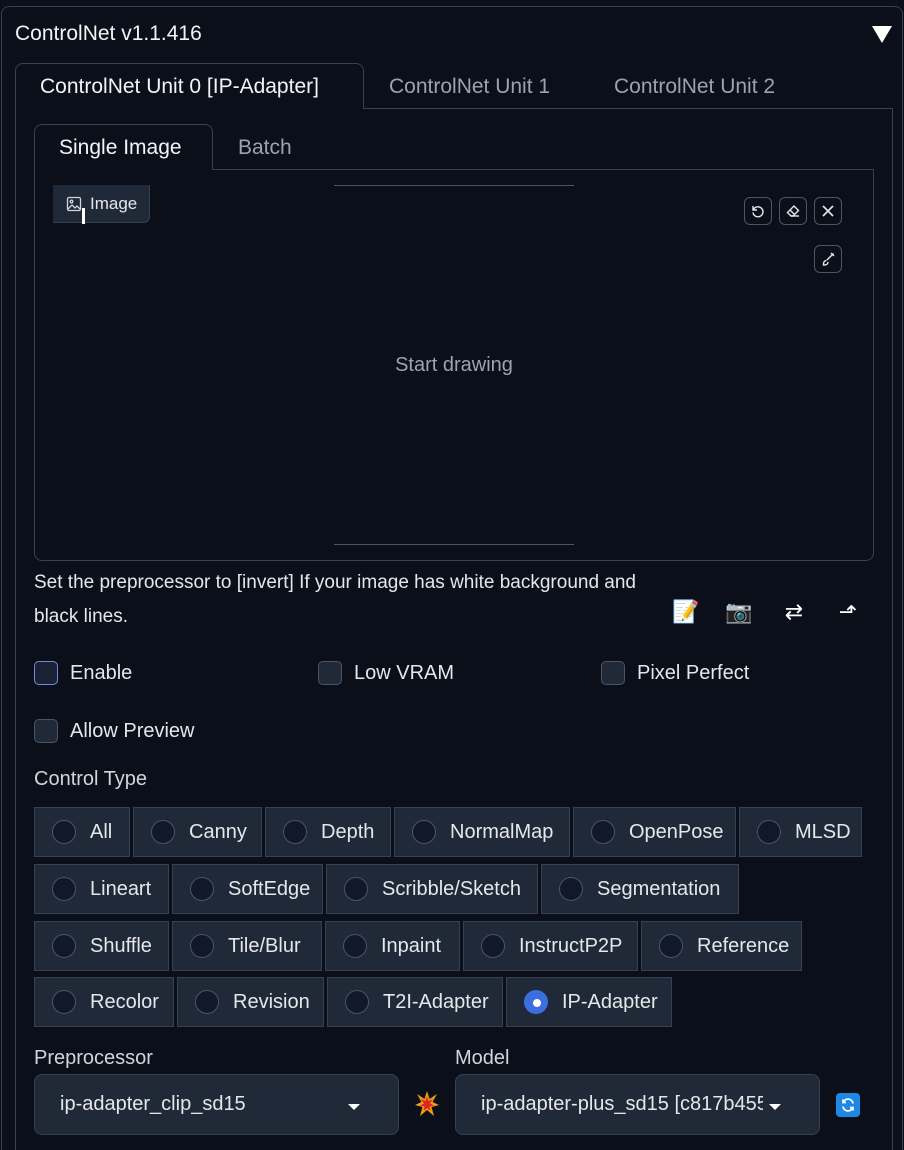  I want to click on radio-t2i-adapter: T2I-Adapter, so click(415, 1002).